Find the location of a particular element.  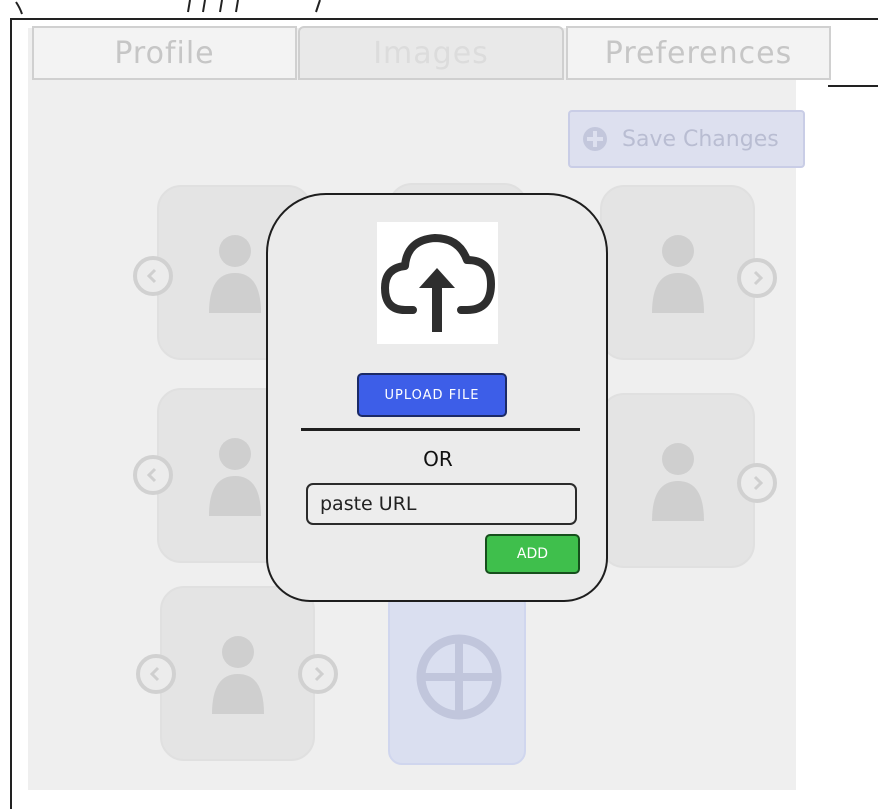

tab-preferences: Preferences is located at coordinates (698, 53).